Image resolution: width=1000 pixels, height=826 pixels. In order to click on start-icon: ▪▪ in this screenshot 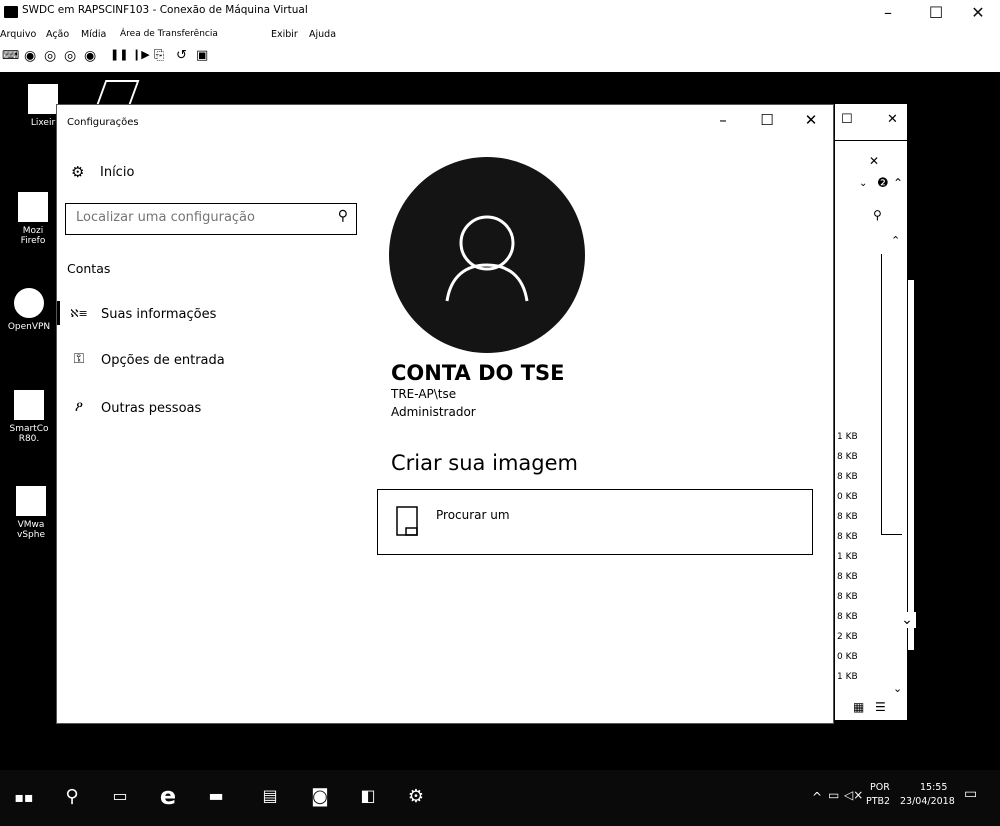, I will do `click(24, 798)`.